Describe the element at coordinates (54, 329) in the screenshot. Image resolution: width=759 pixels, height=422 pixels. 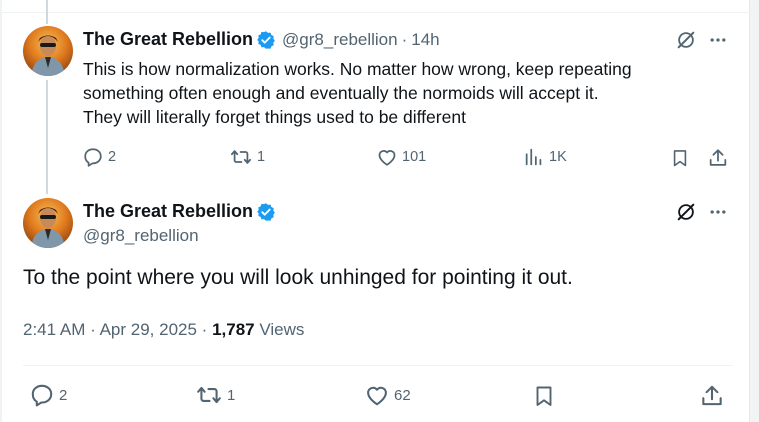
I see `timestamp: 2:41 AM` at that location.